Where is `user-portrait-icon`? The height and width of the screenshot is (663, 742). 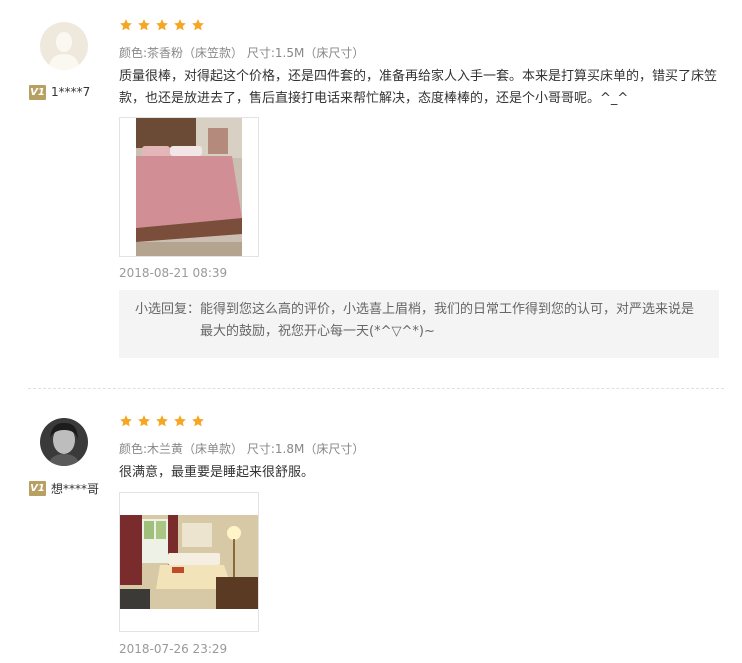
user-portrait-icon is located at coordinates (64, 442).